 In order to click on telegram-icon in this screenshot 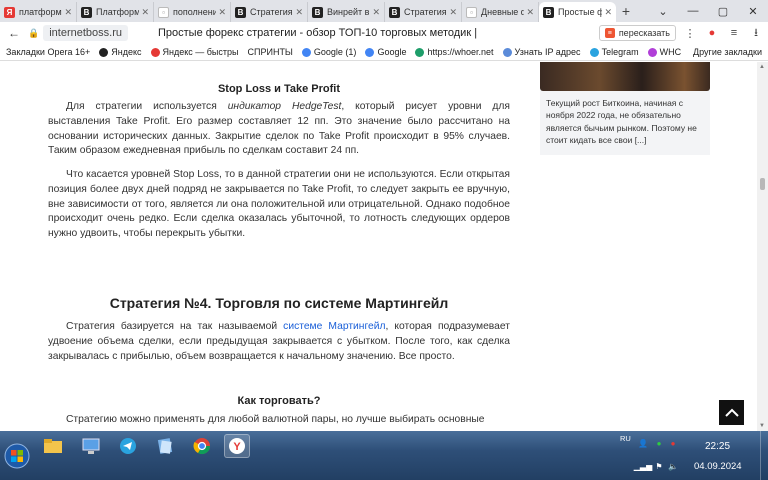, I will do `click(128, 446)`.